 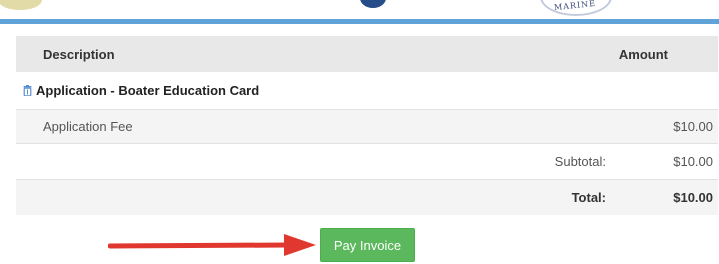 What do you see at coordinates (588, 197) in the screenshot?
I see `total-label: Total:` at bounding box center [588, 197].